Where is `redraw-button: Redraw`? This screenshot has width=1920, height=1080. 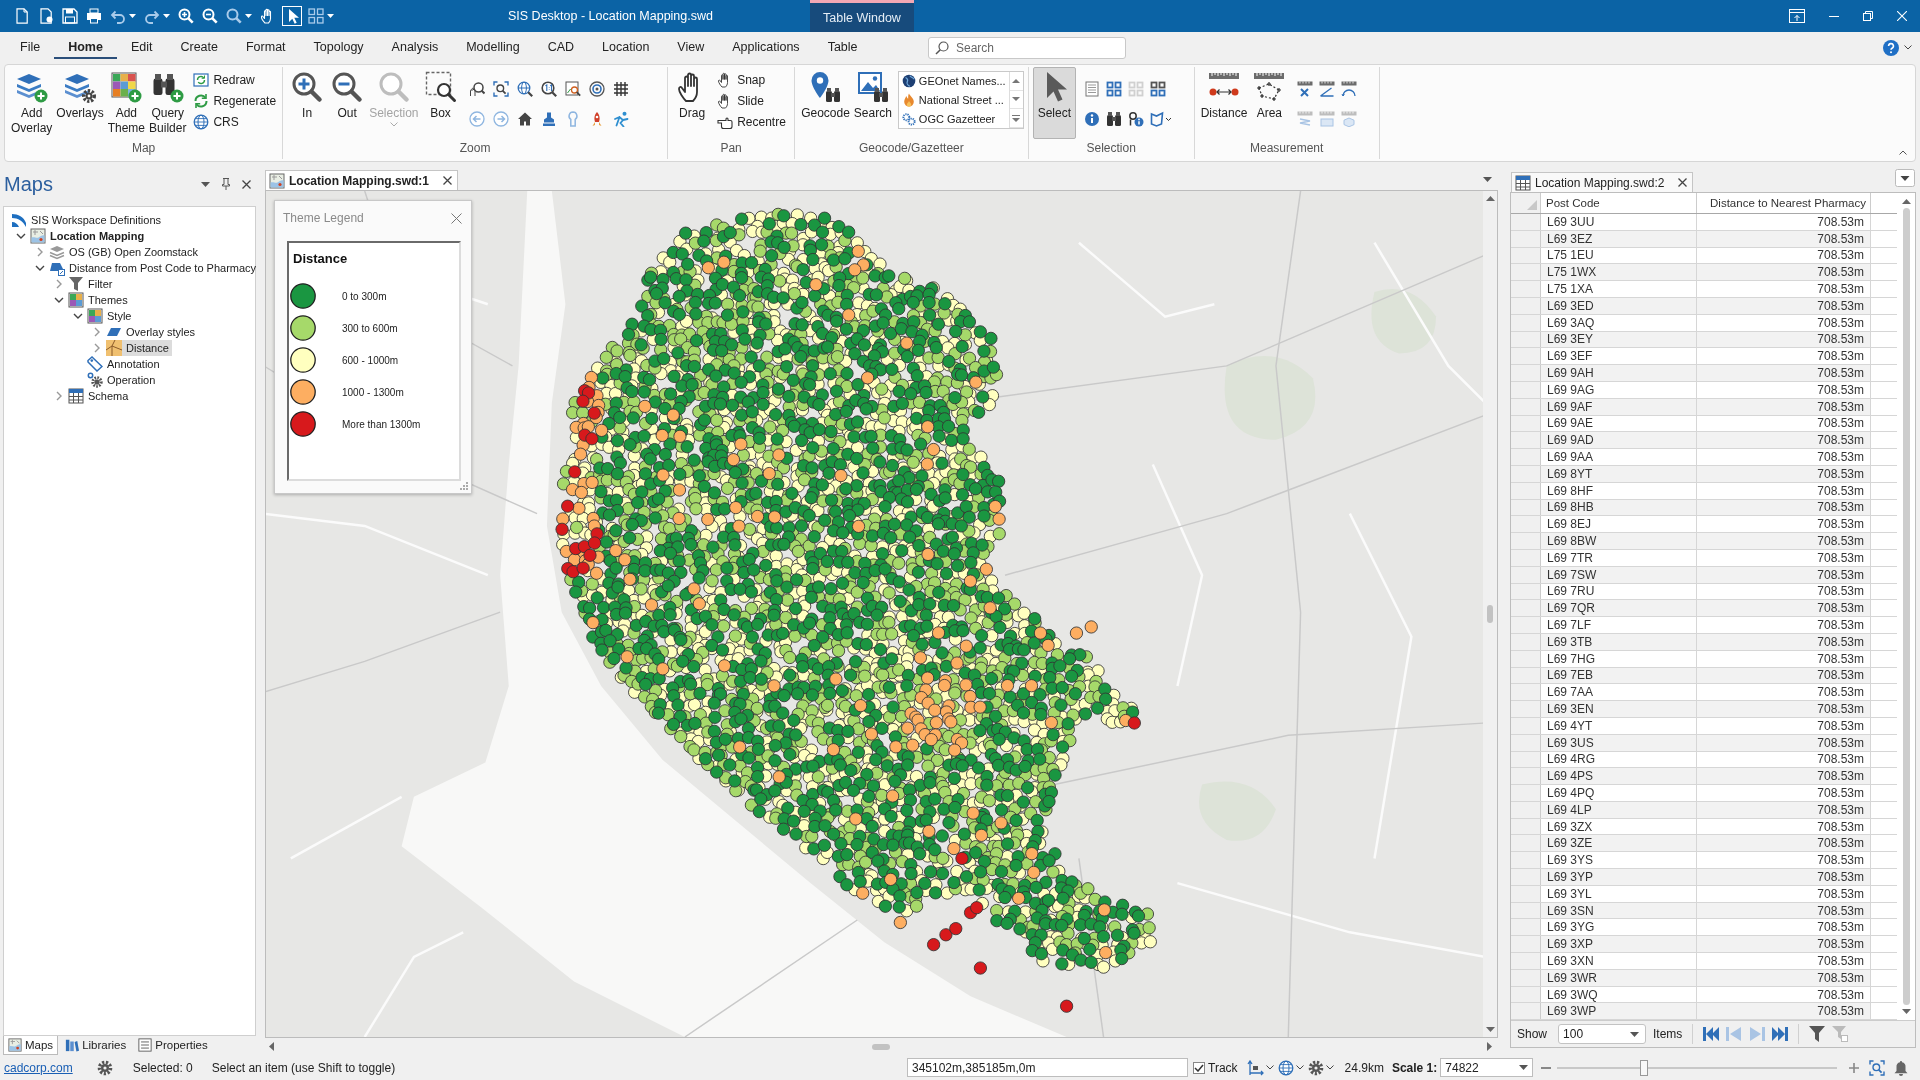 redraw-button: Redraw is located at coordinates (235, 80).